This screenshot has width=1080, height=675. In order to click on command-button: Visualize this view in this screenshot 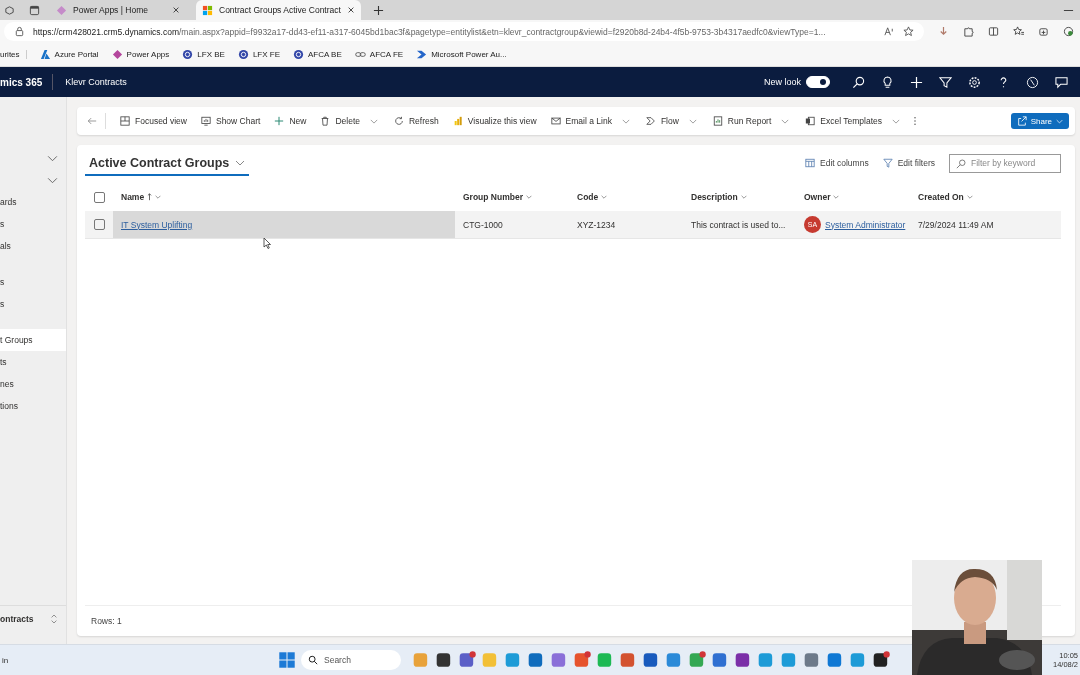, I will do `click(494, 121)`.